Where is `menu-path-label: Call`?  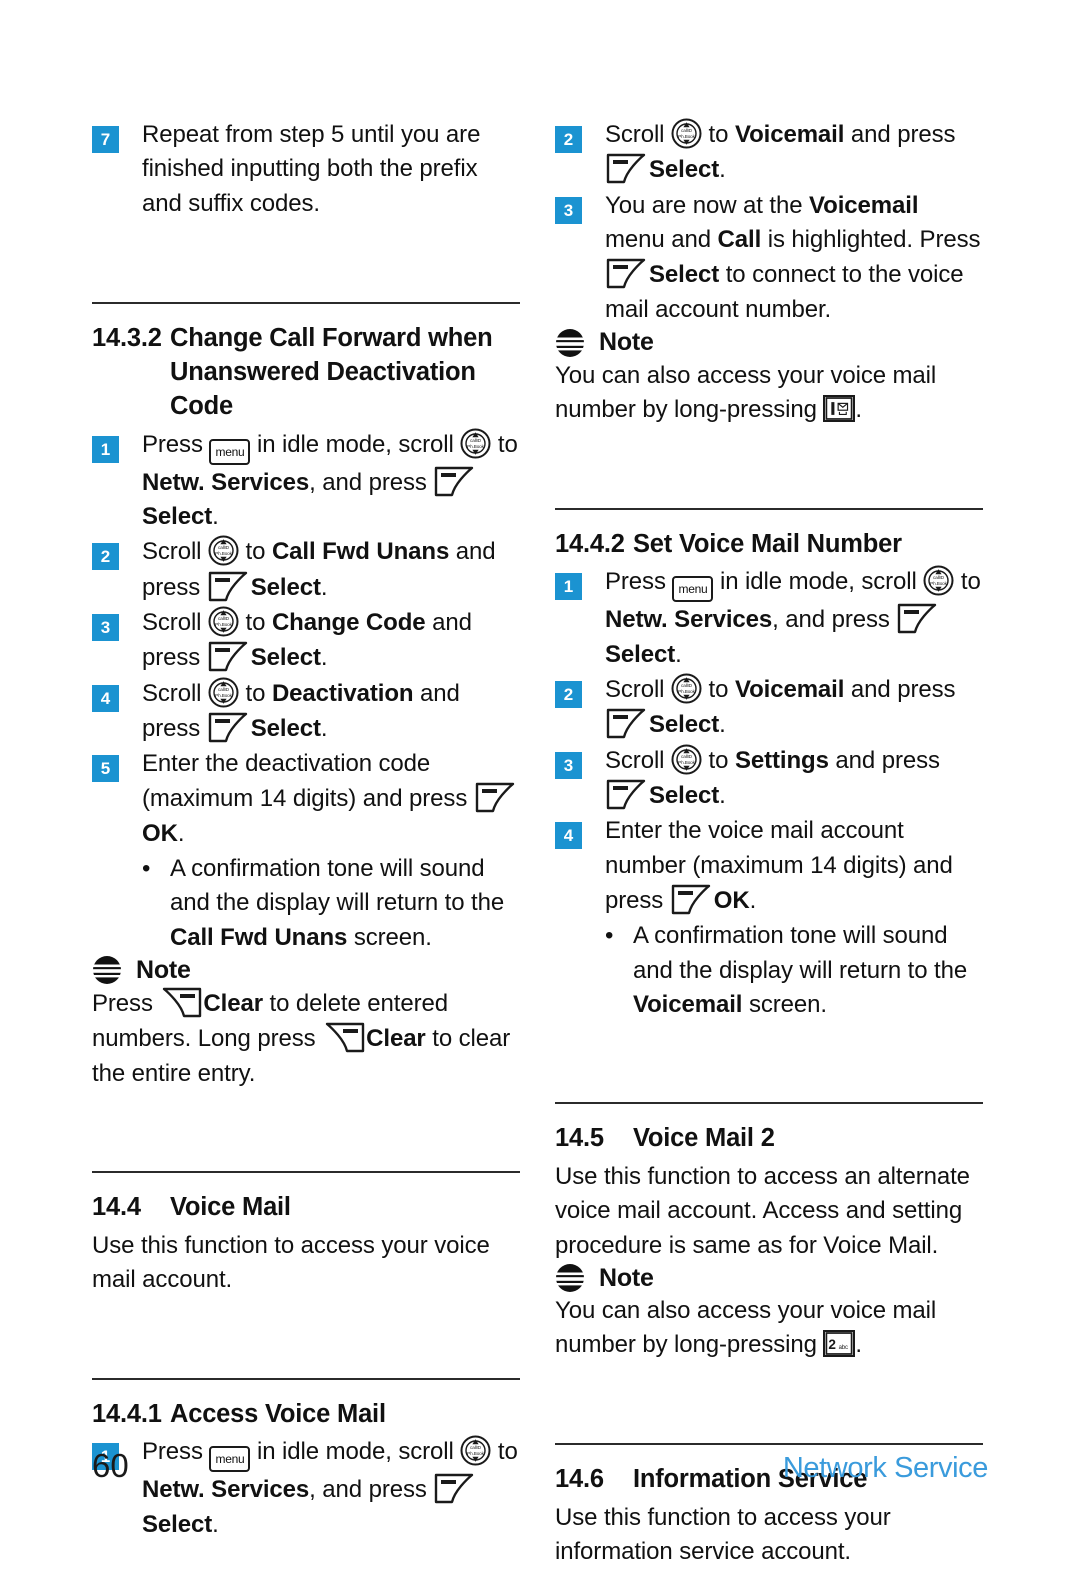
menu-path-label: Call is located at coordinates (739, 239).